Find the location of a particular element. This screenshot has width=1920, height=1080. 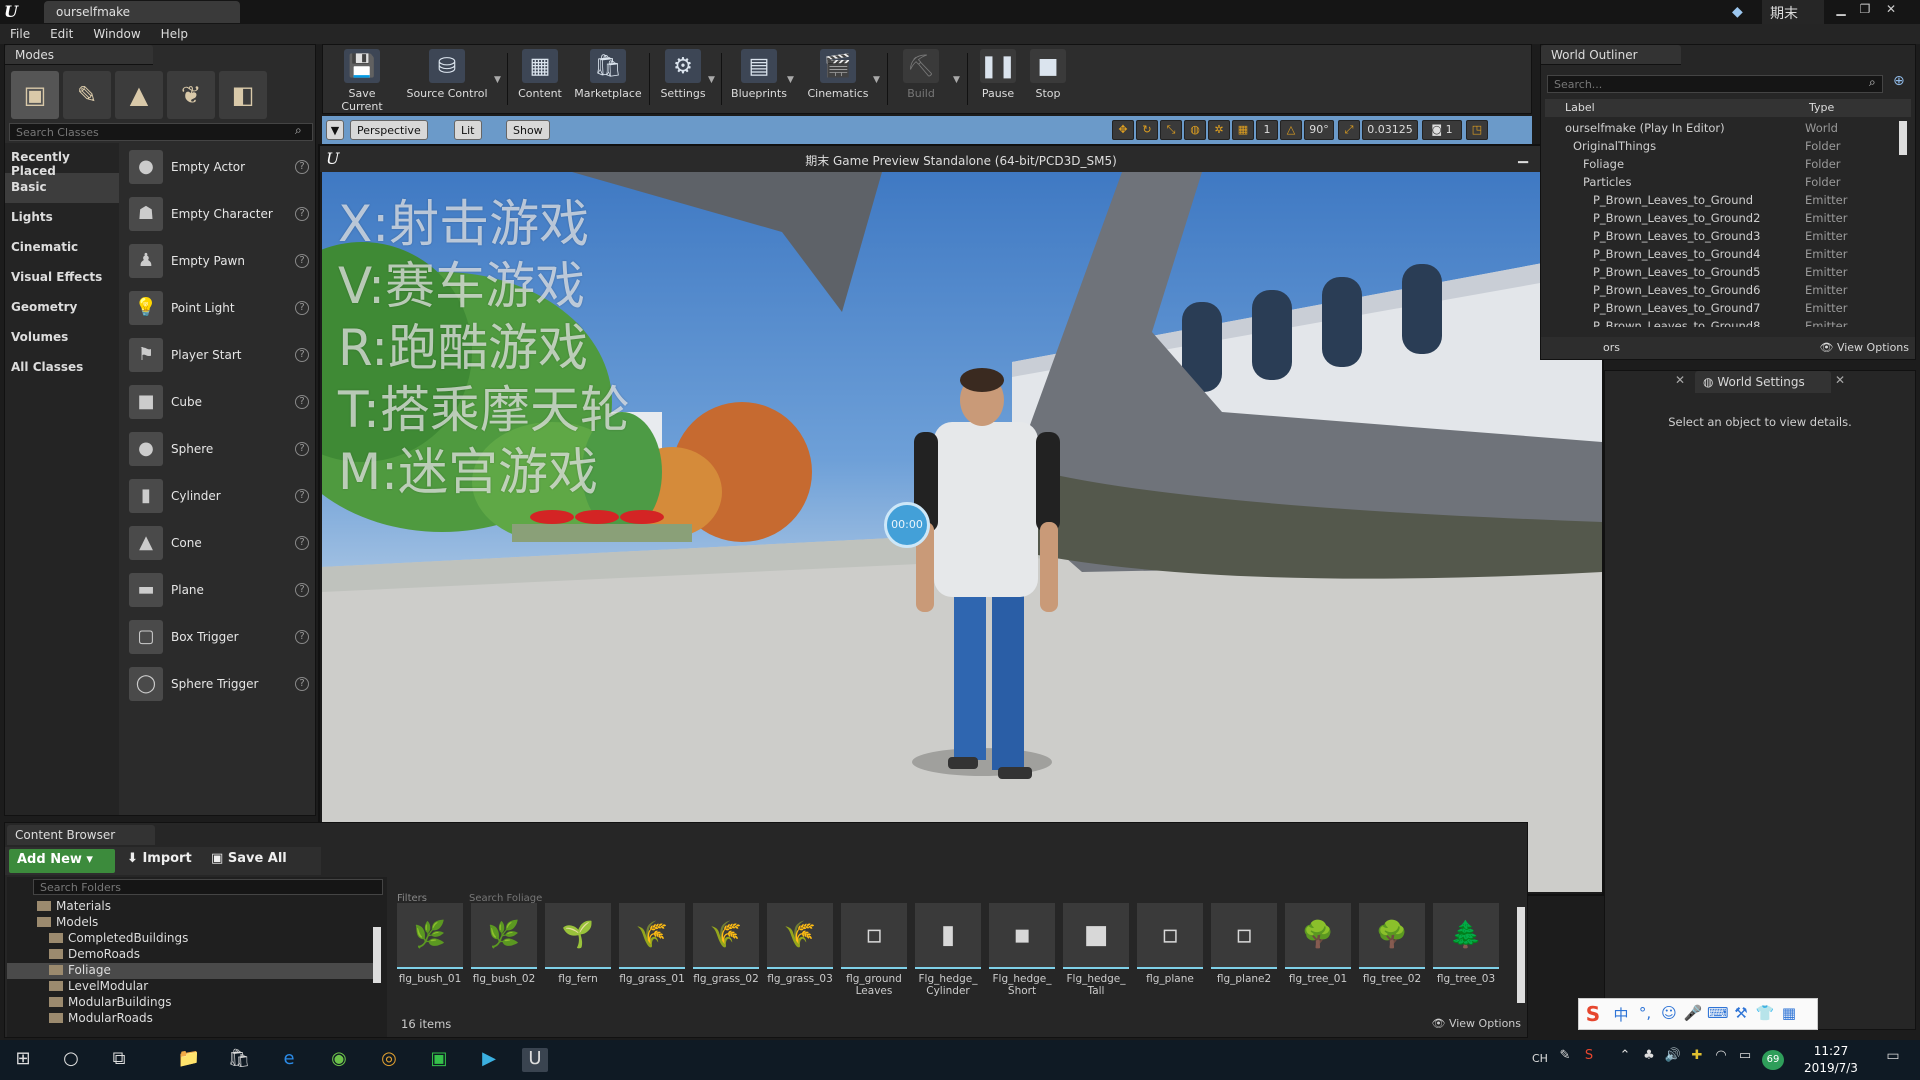

keyboard-icon: ⌨ is located at coordinates (1718, 1014).